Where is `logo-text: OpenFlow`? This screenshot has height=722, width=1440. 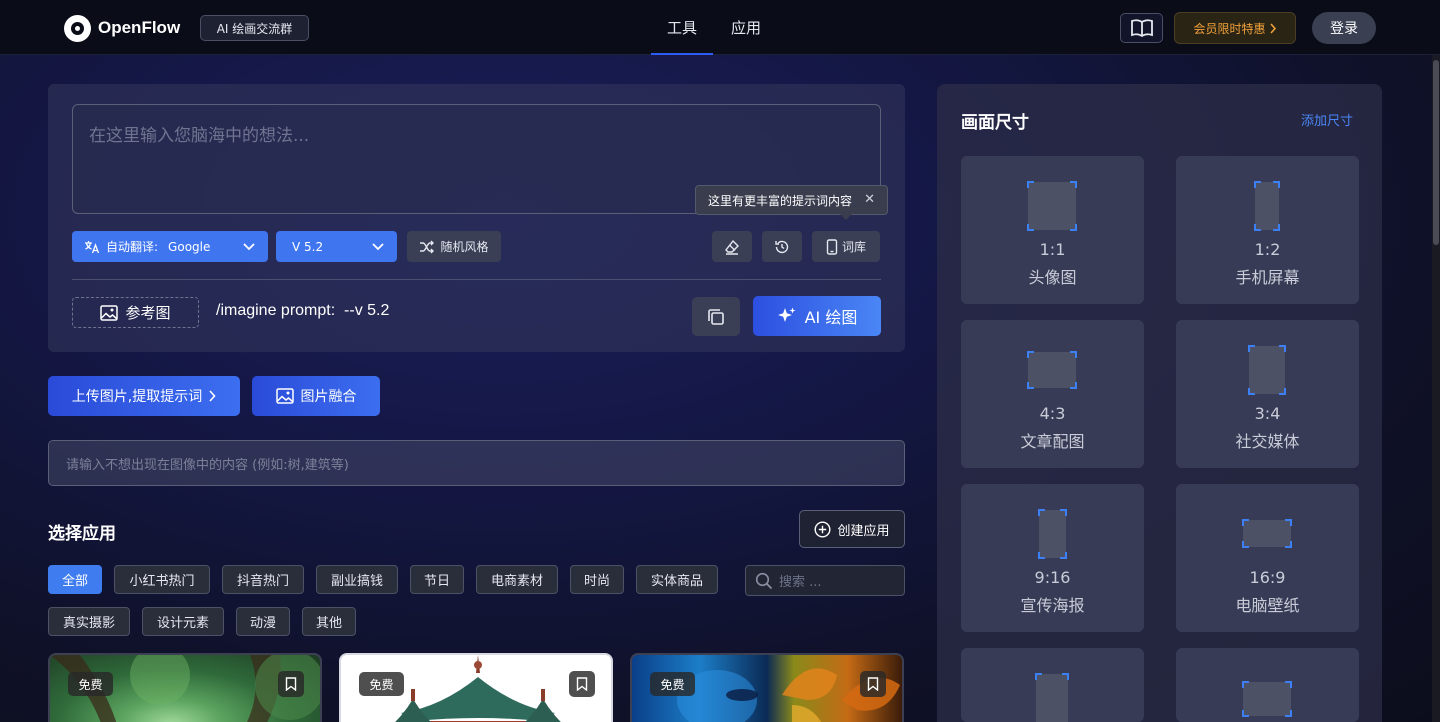
logo-text: OpenFlow is located at coordinates (139, 27).